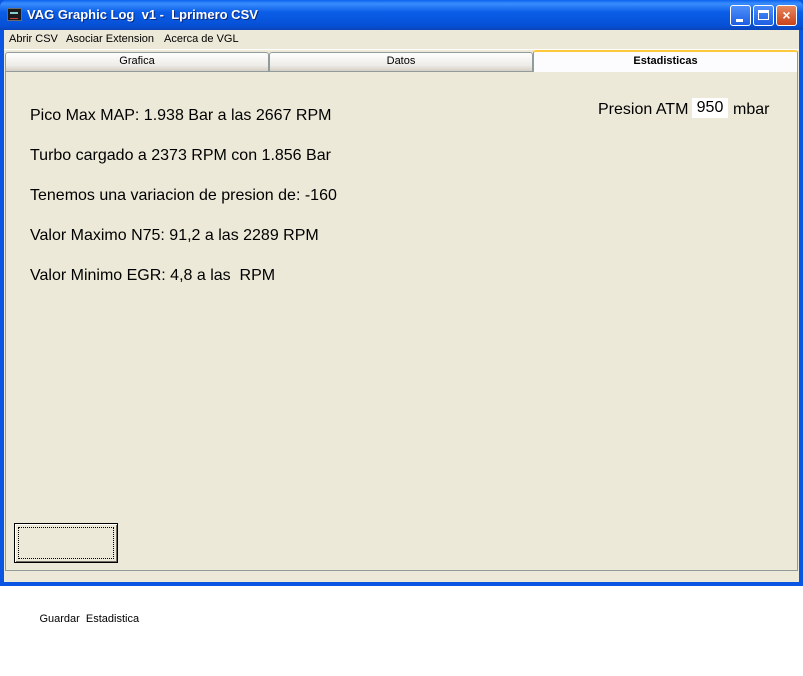 The width and height of the screenshot is (803, 676). What do you see at coordinates (710, 108) in the screenshot?
I see `atm-pressure-input` at bounding box center [710, 108].